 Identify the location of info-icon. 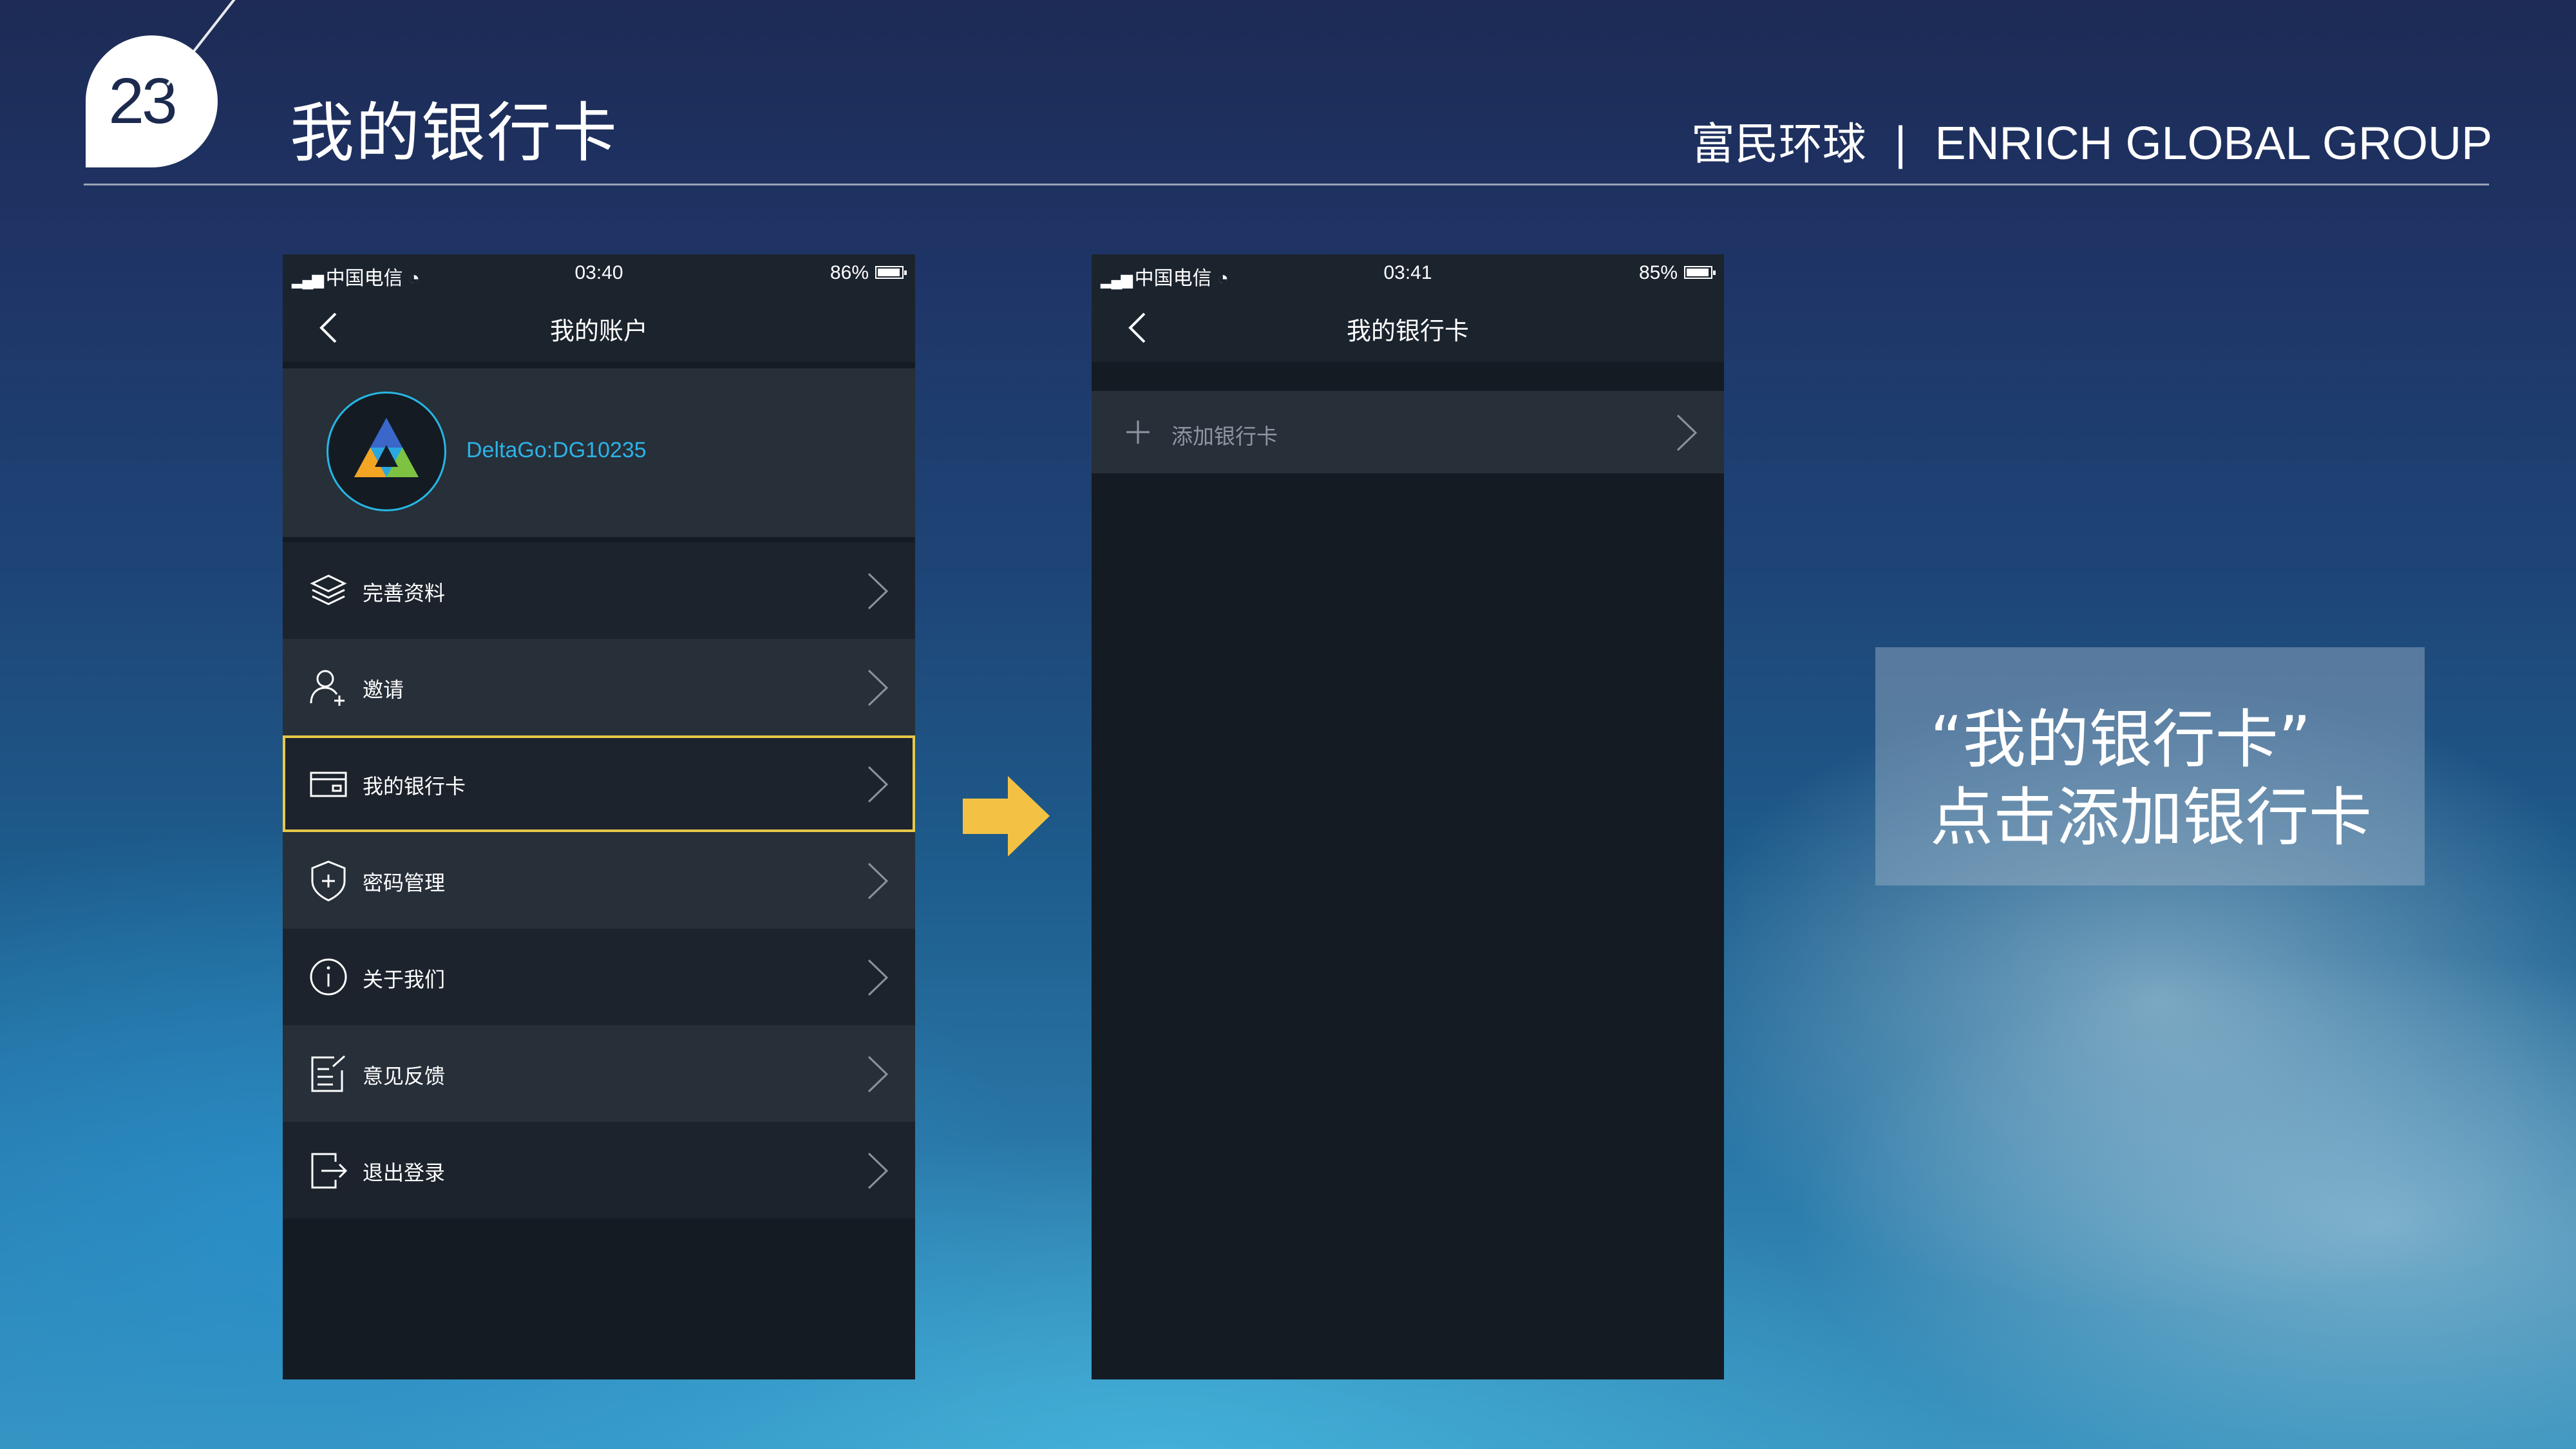
(328, 977).